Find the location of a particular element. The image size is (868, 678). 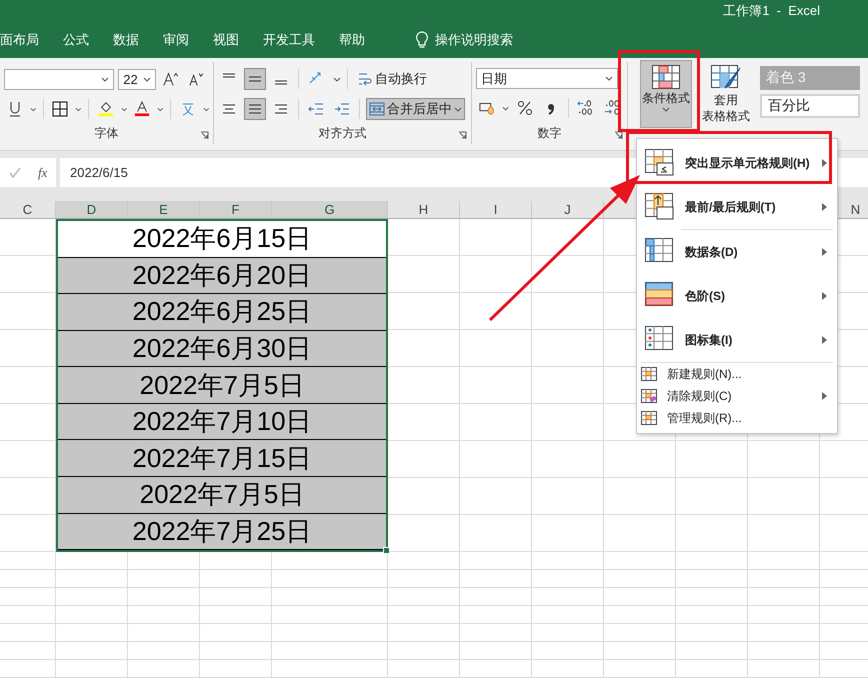

merged-date-cell: 2022年7月5日 is located at coordinates (222, 385).